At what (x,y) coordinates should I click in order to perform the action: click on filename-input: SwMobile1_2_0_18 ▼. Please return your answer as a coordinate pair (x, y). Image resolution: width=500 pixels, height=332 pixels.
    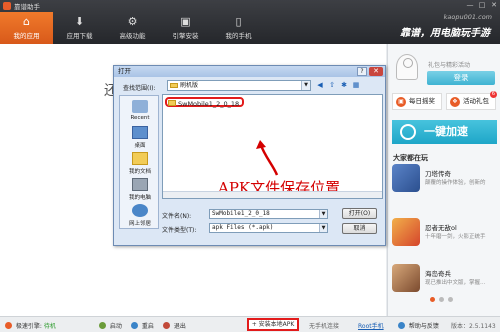
    Looking at the image, I should click on (268, 214).